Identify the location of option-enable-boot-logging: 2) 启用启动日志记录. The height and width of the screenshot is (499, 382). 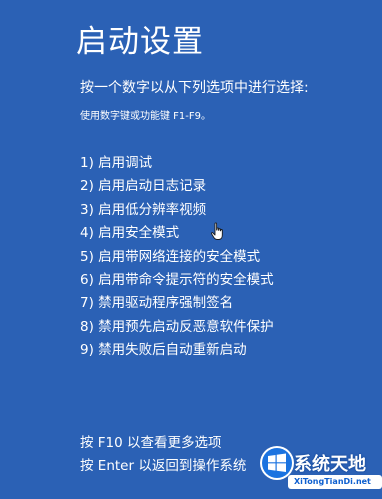
(177, 186).